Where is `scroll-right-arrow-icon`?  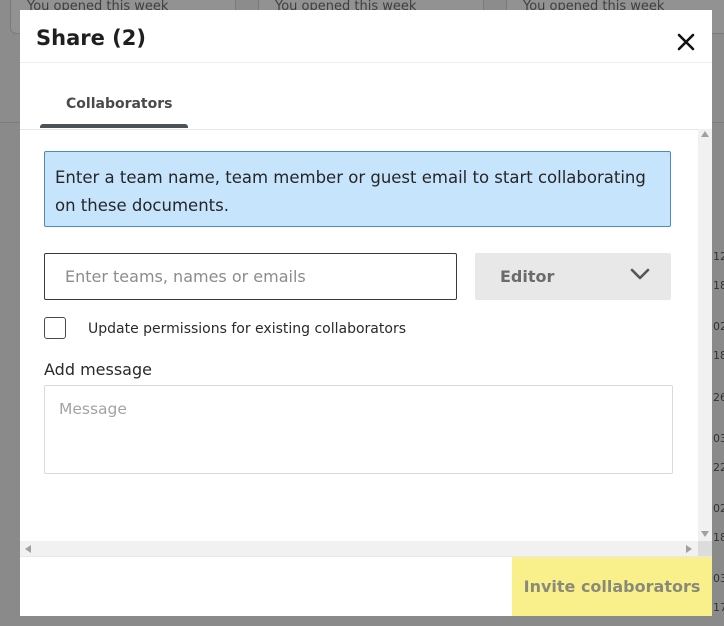 scroll-right-arrow-icon is located at coordinates (689, 549).